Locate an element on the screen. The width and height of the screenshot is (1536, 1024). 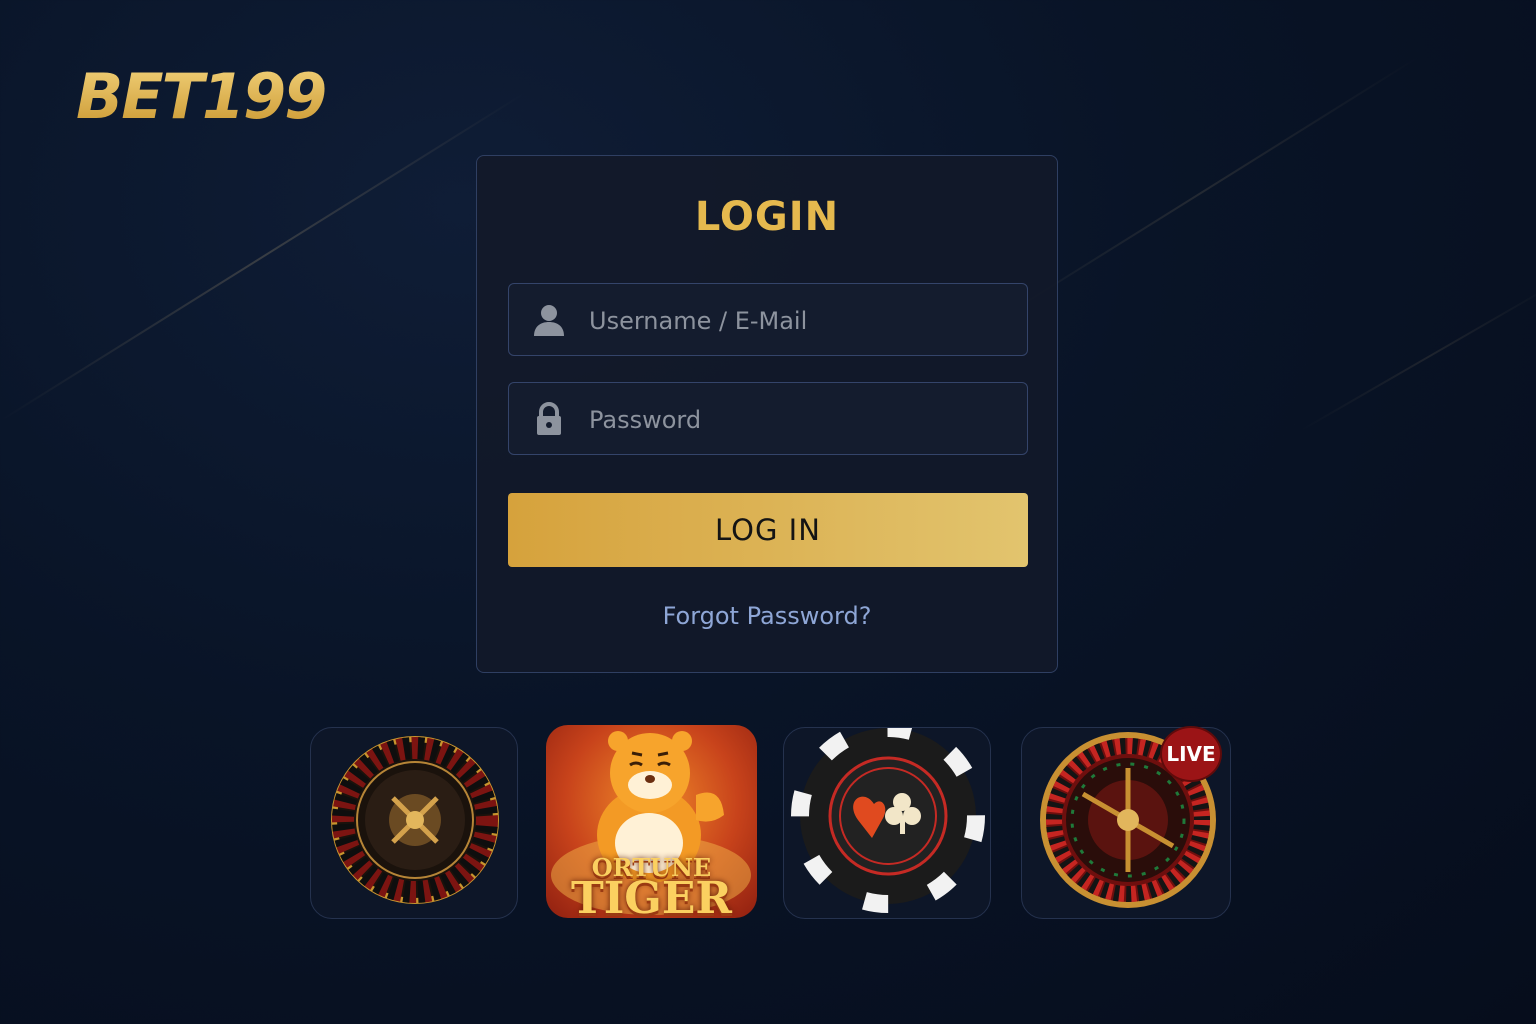
game-tile-poker is located at coordinates (887, 823).